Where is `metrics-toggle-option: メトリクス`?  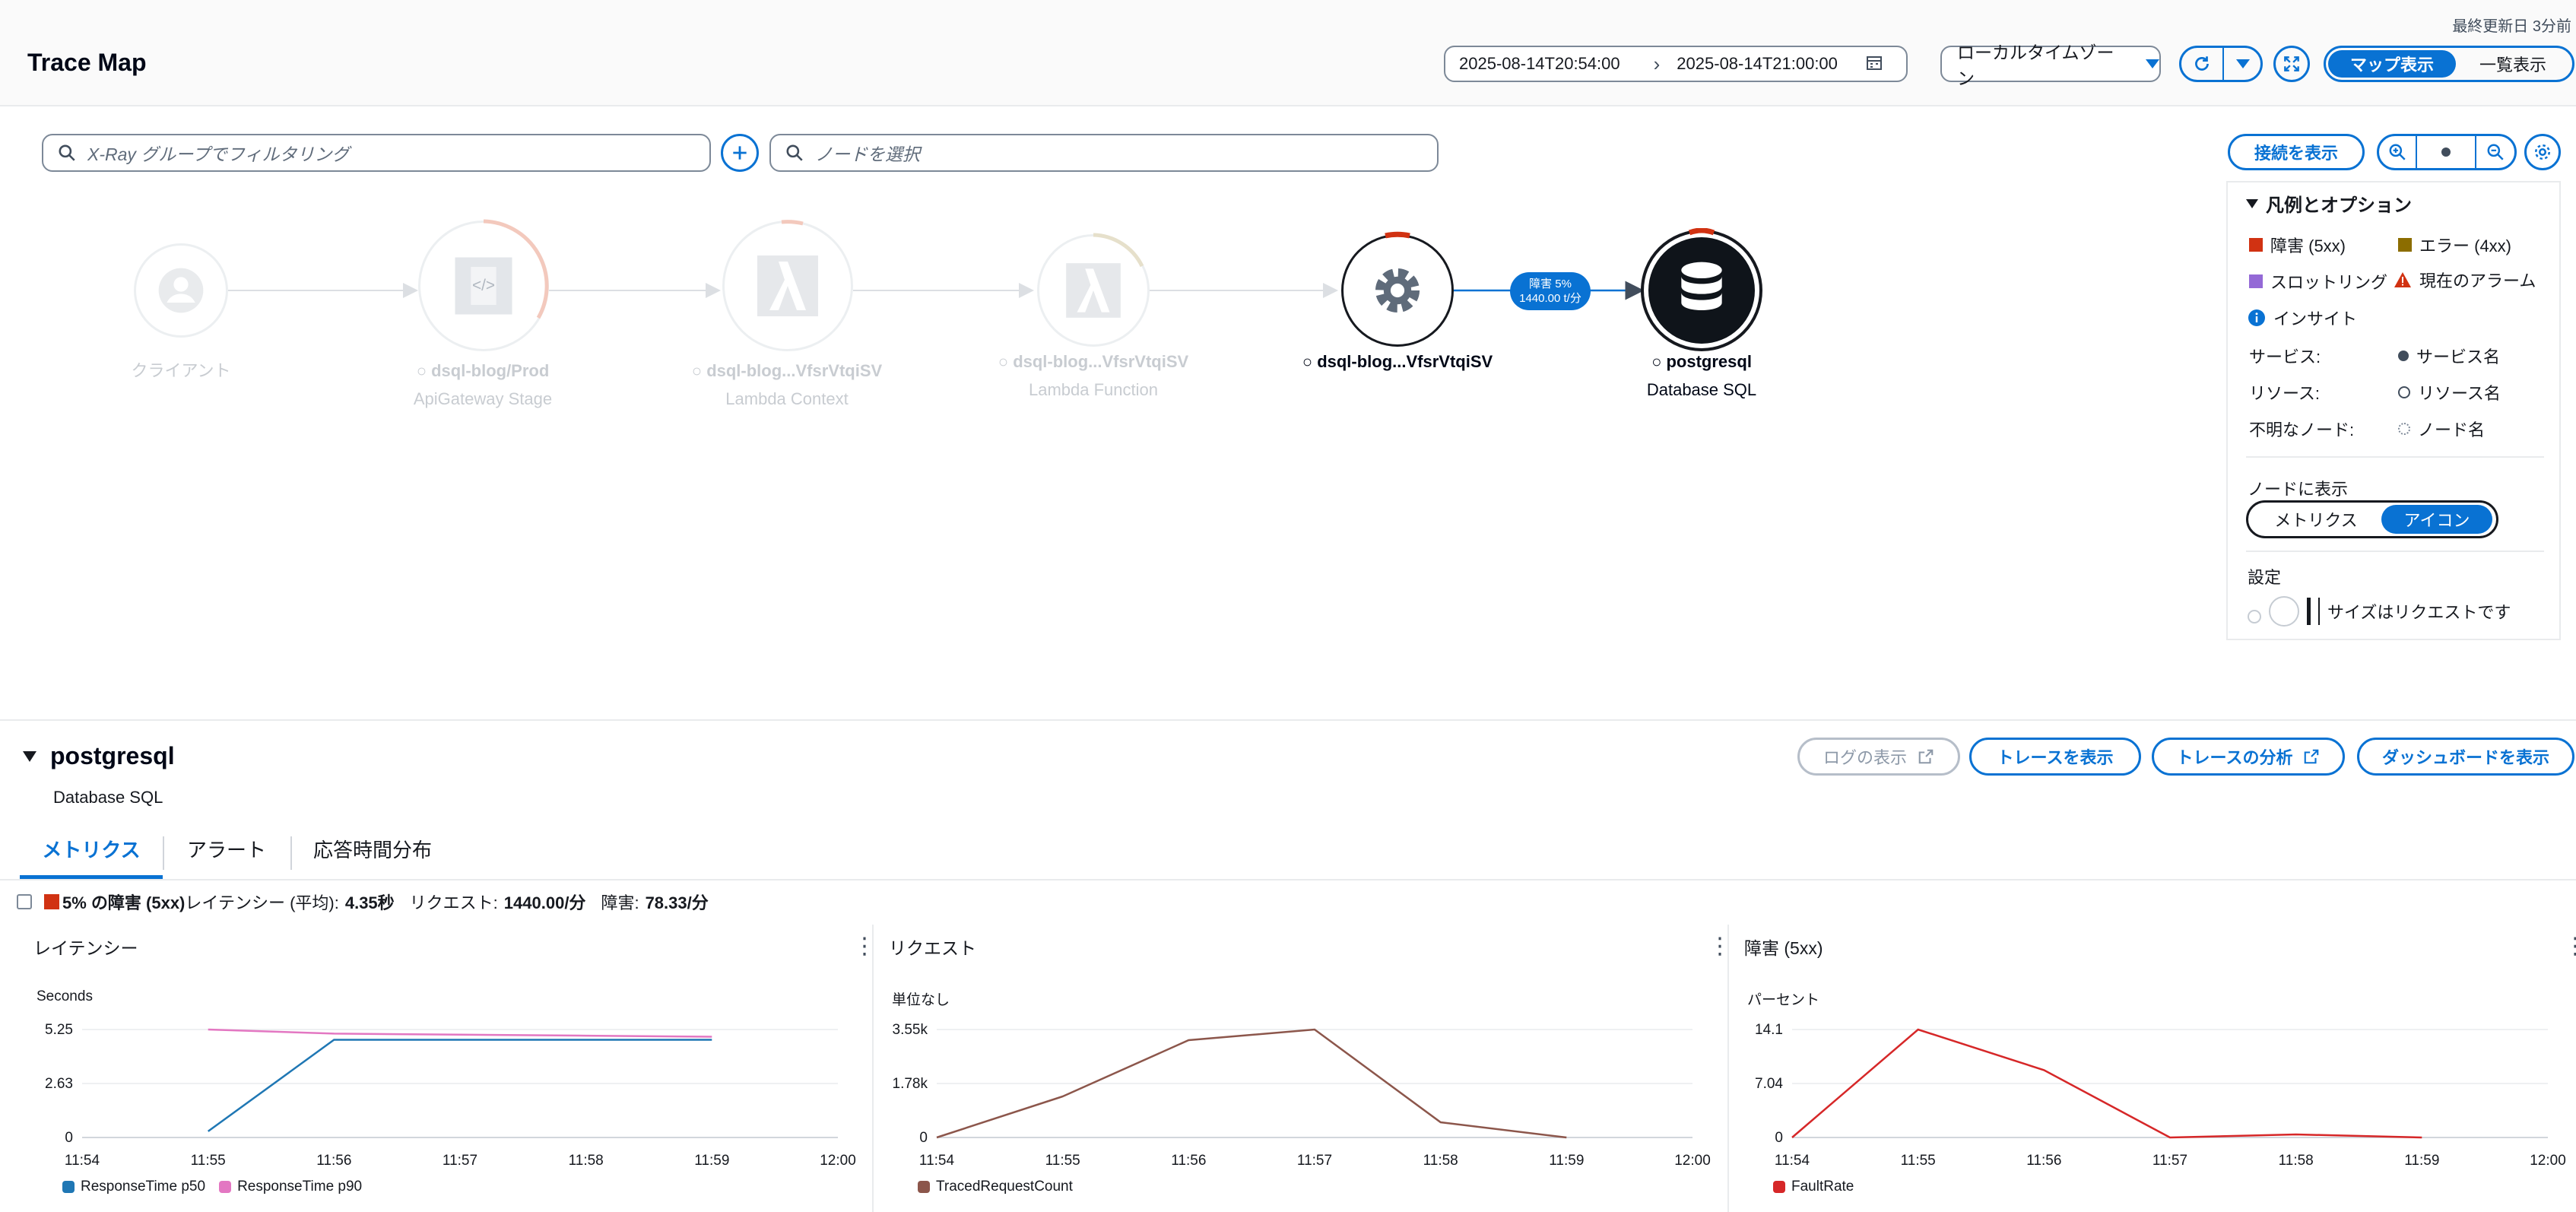
metrics-toggle-option: メトリクス is located at coordinates (2316, 519).